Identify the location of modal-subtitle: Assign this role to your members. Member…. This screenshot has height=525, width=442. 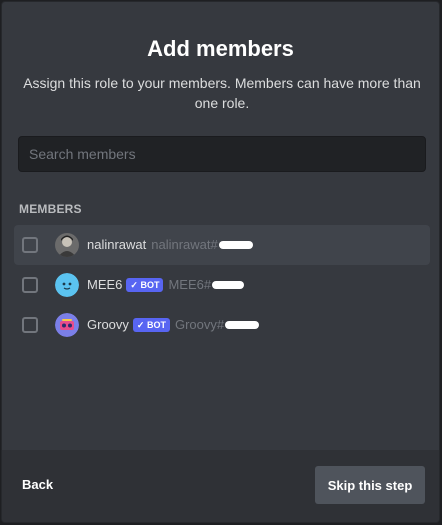
(222, 93).